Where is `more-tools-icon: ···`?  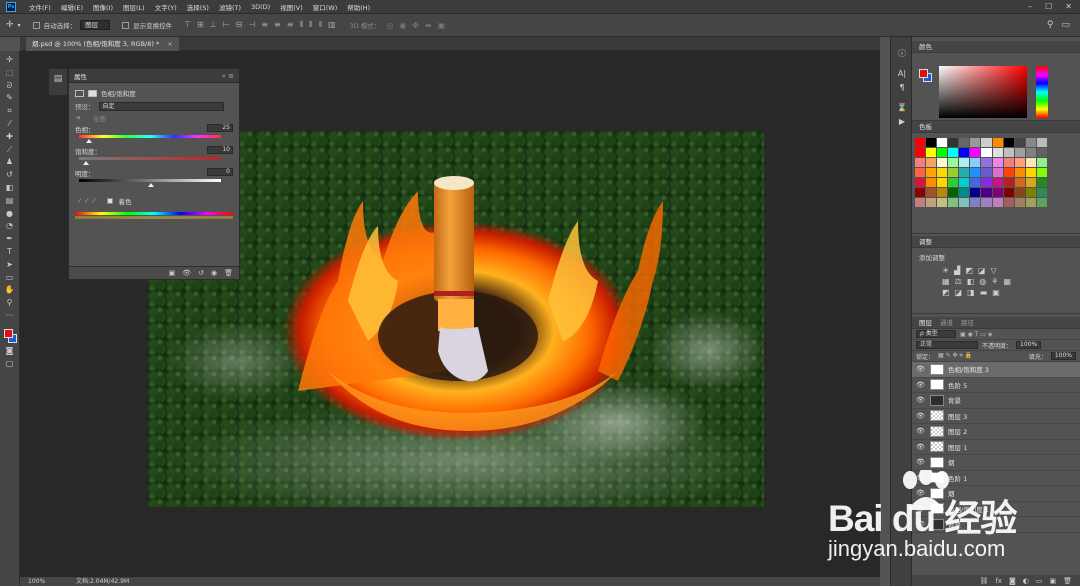 more-tools-icon: ··· is located at coordinates (10, 316).